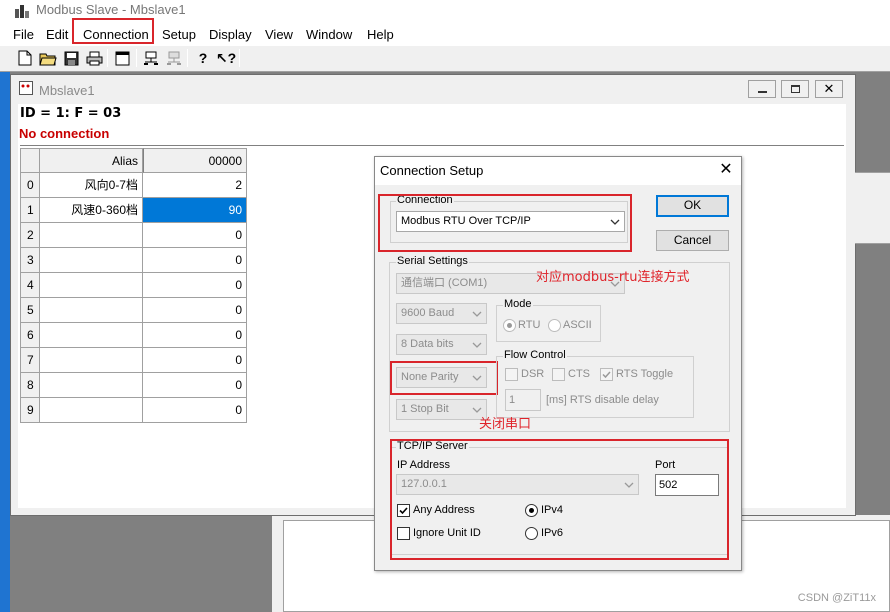  What do you see at coordinates (505, 223) in the screenshot?
I see `connection-highlight` at bounding box center [505, 223].